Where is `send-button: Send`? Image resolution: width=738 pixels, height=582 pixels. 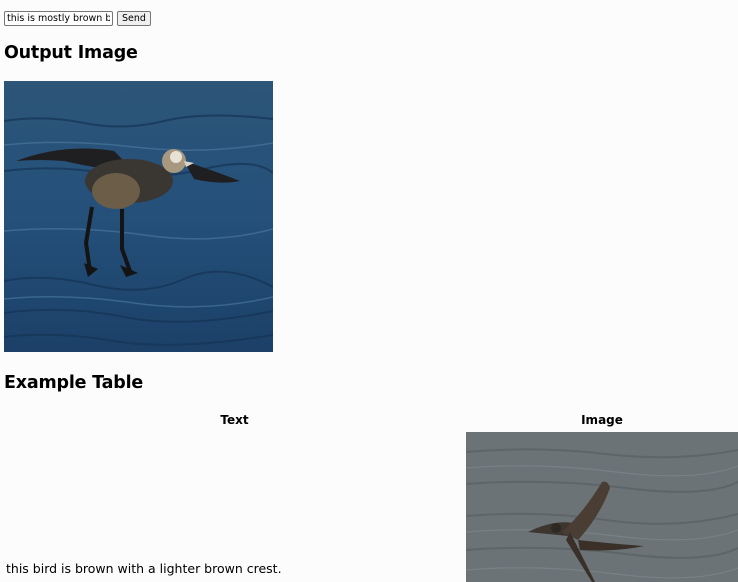
send-button: Send is located at coordinates (134, 18).